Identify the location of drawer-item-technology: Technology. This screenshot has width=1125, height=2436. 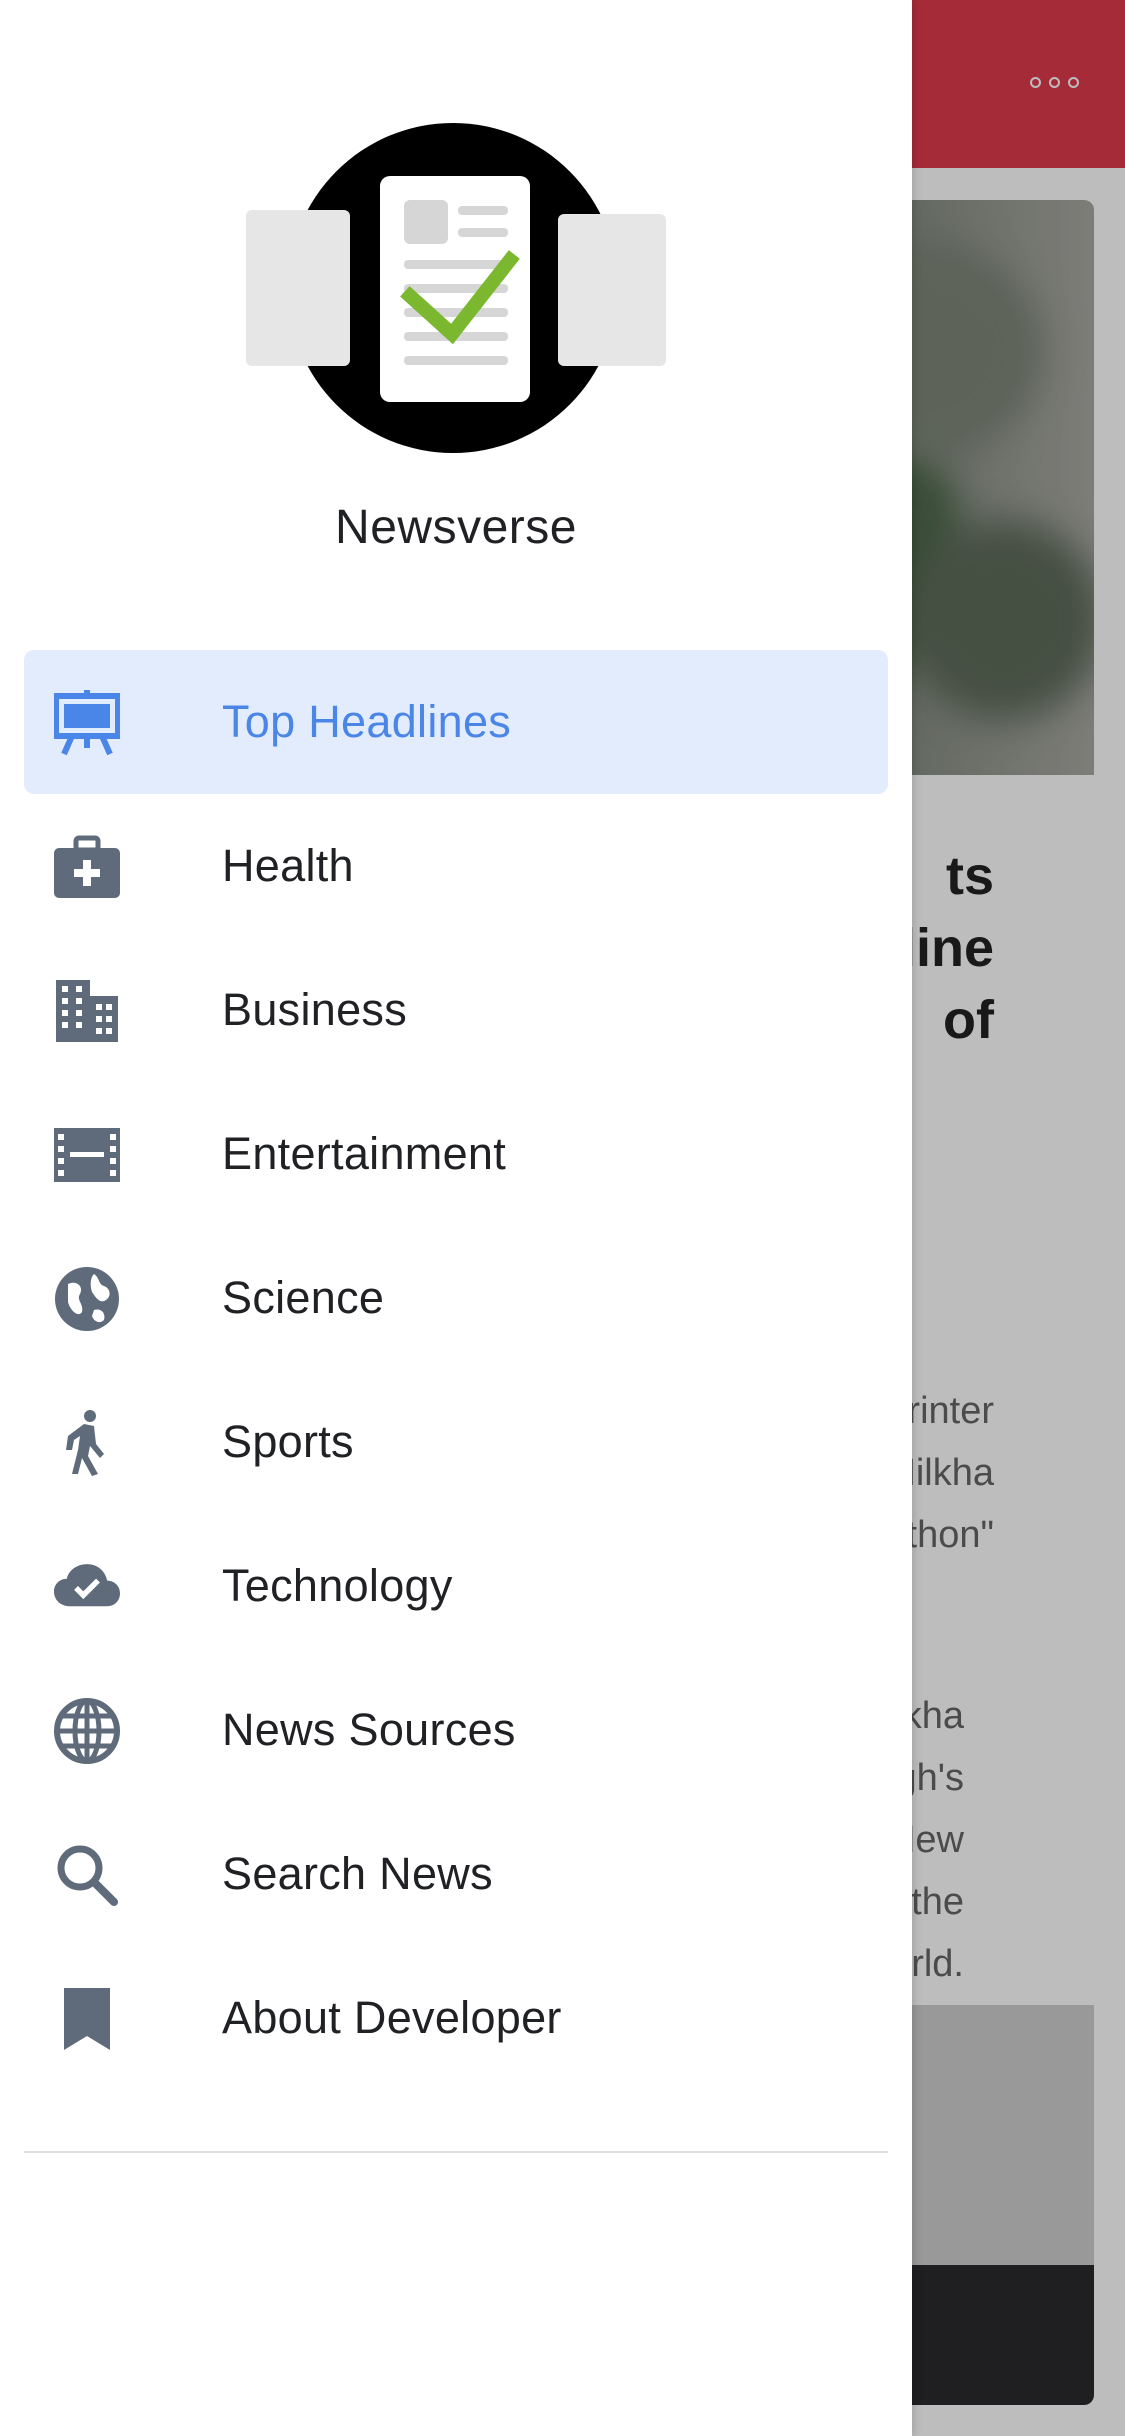
(456, 1586).